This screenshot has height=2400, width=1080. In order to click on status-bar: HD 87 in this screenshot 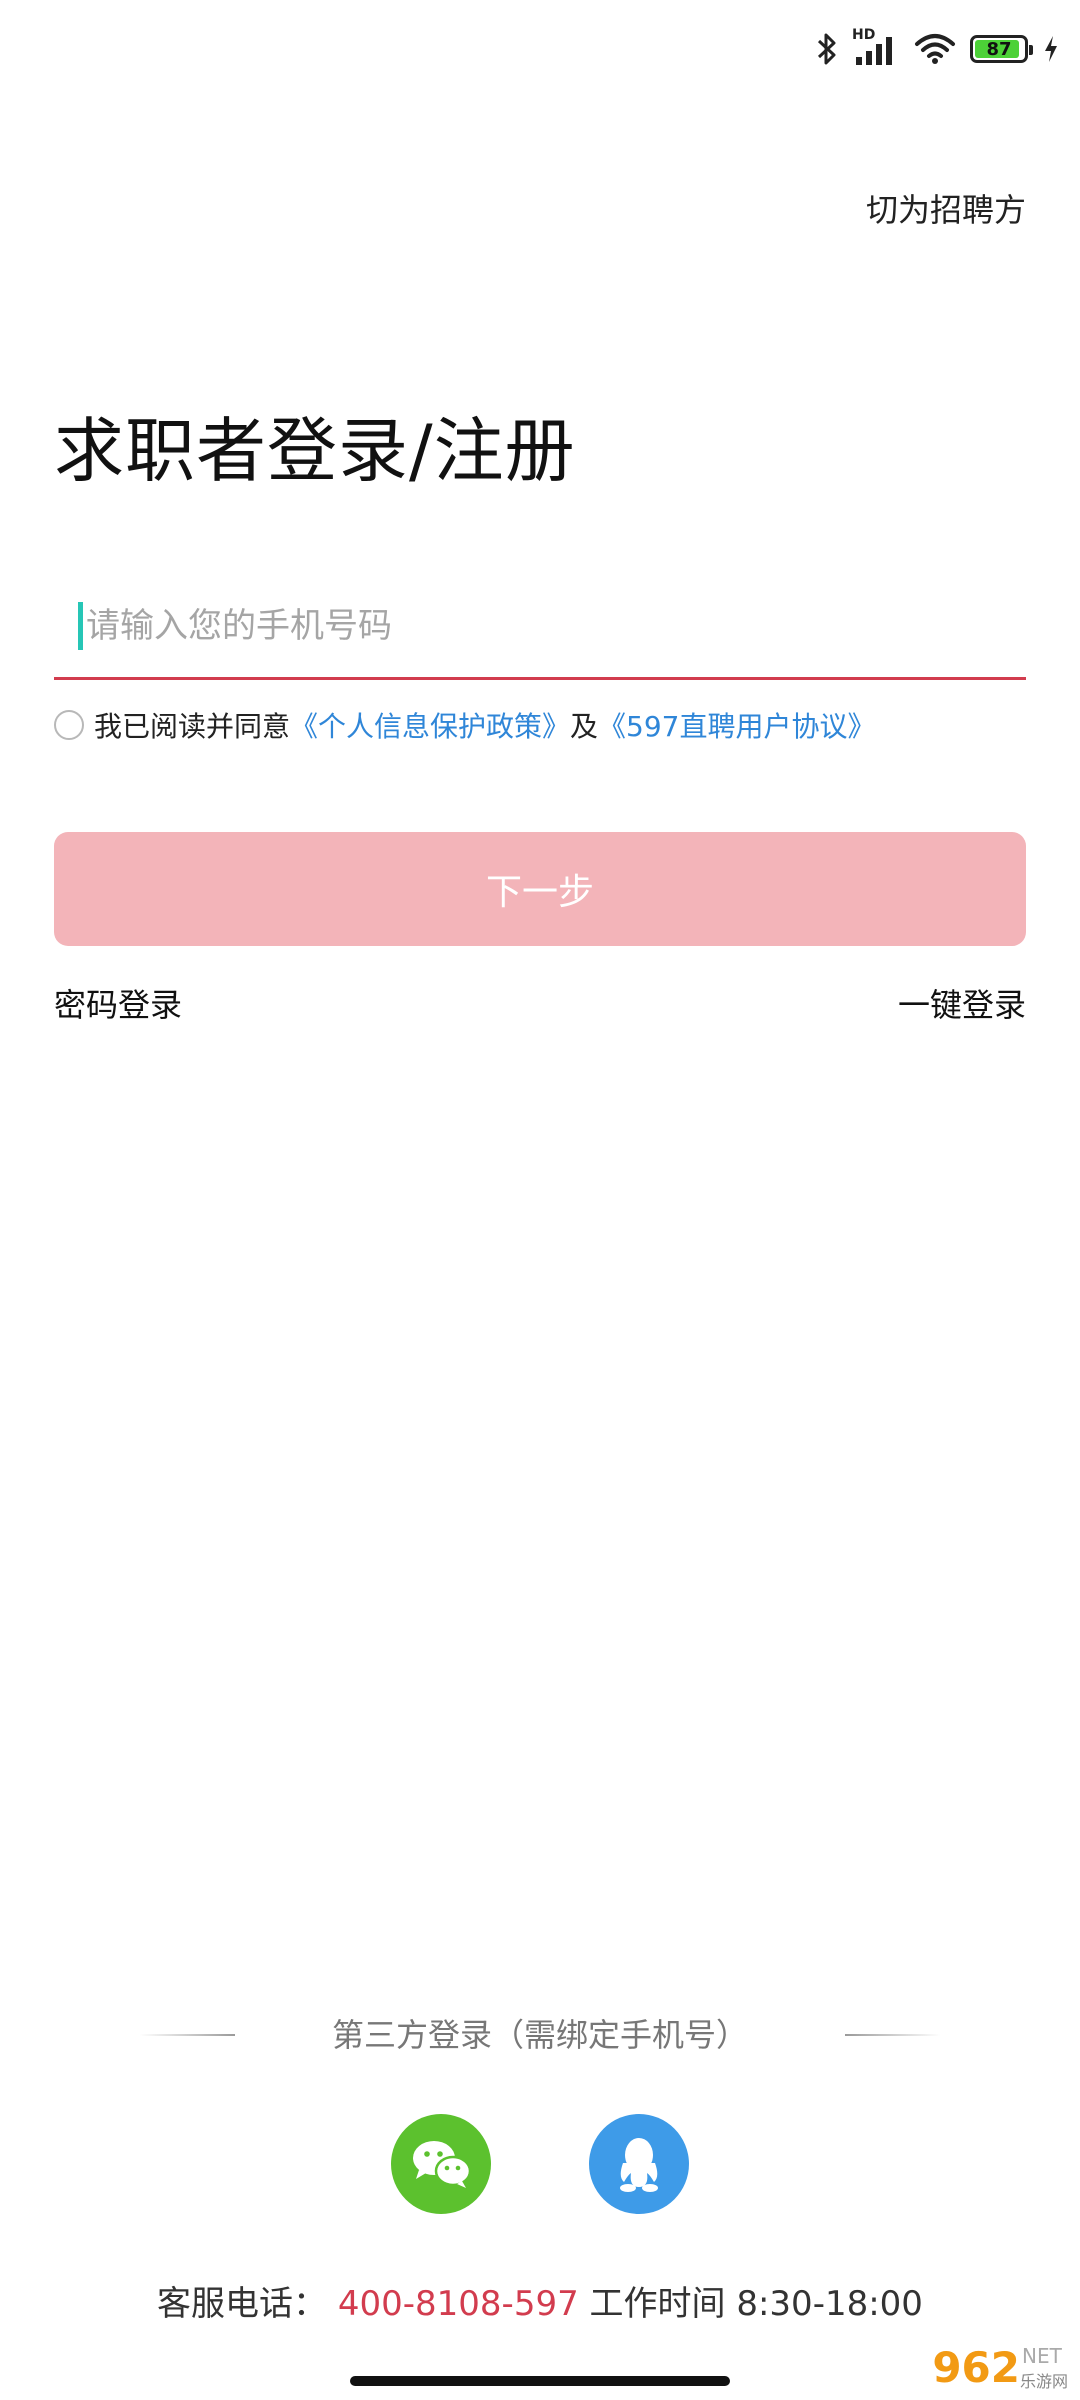, I will do `click(938, 49)`.